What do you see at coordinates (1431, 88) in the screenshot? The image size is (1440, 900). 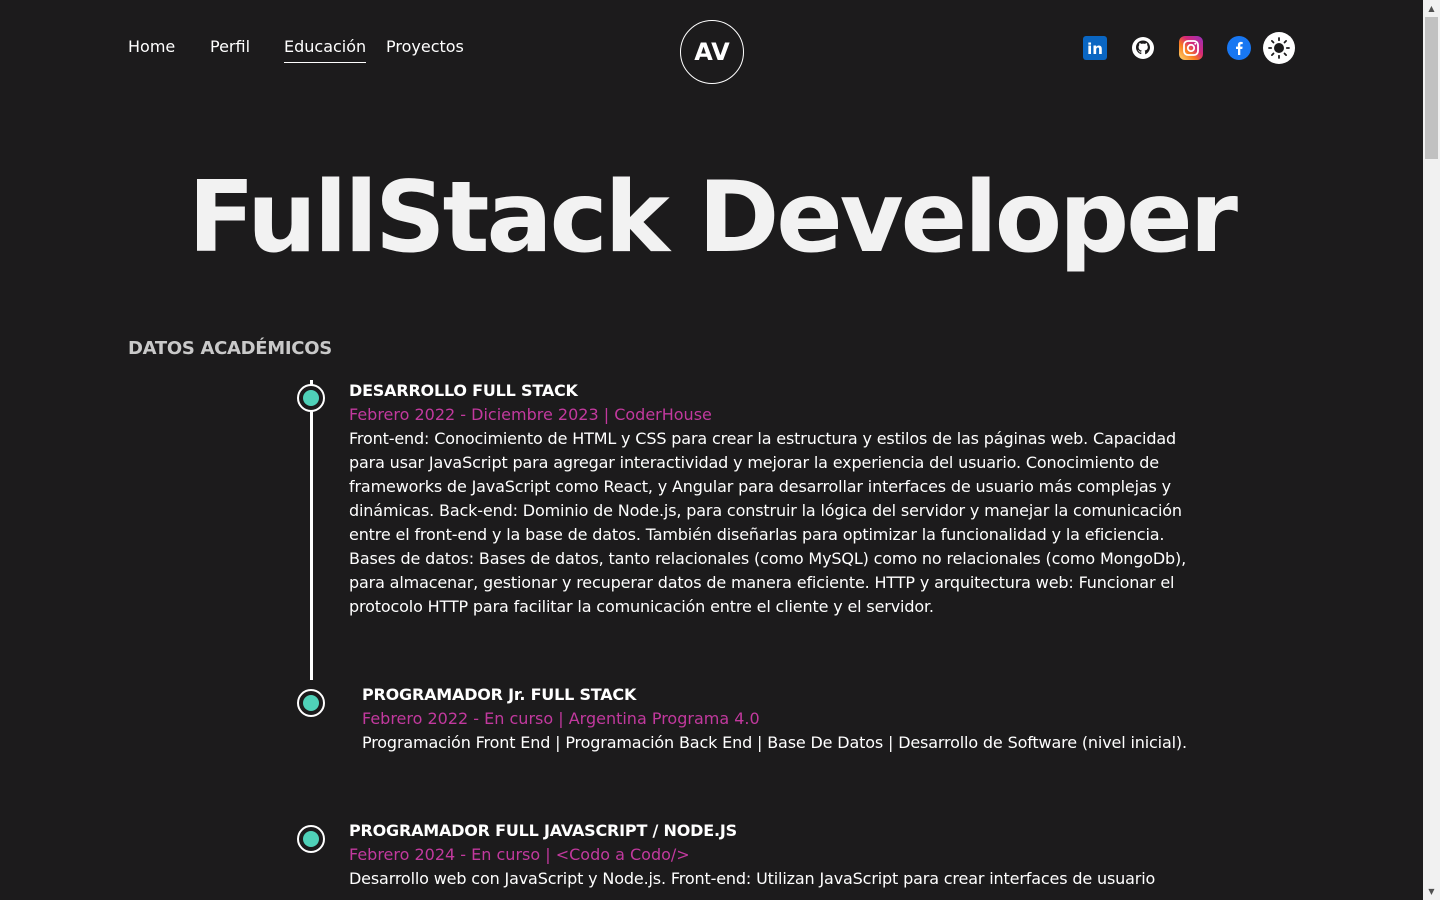 I see `scroll-thumb` at bounding box center [1431, 88].